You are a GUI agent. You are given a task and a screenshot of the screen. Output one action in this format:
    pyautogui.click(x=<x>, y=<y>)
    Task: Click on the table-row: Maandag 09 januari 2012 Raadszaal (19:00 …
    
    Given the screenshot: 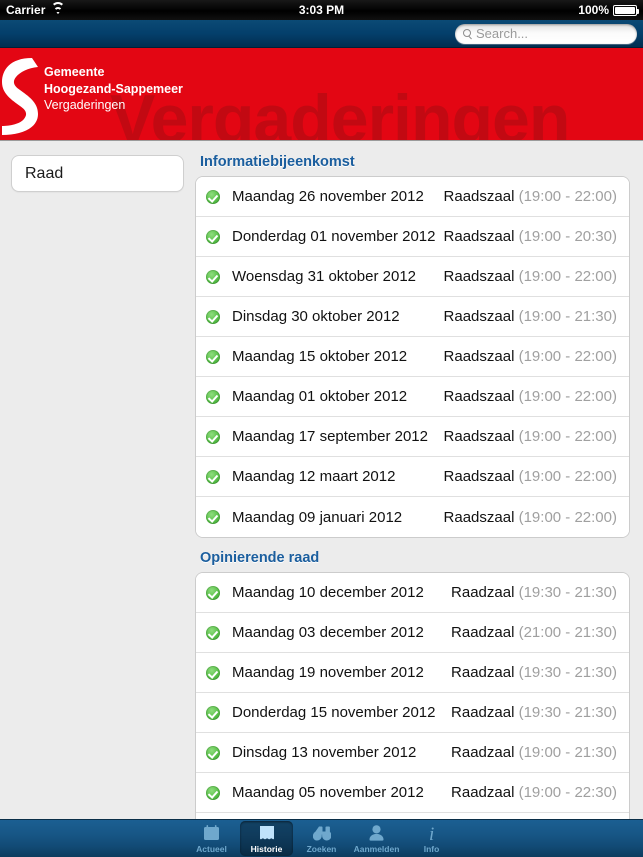 What is the action you would take?
    pyautogui.click(x=412, y=517)
    